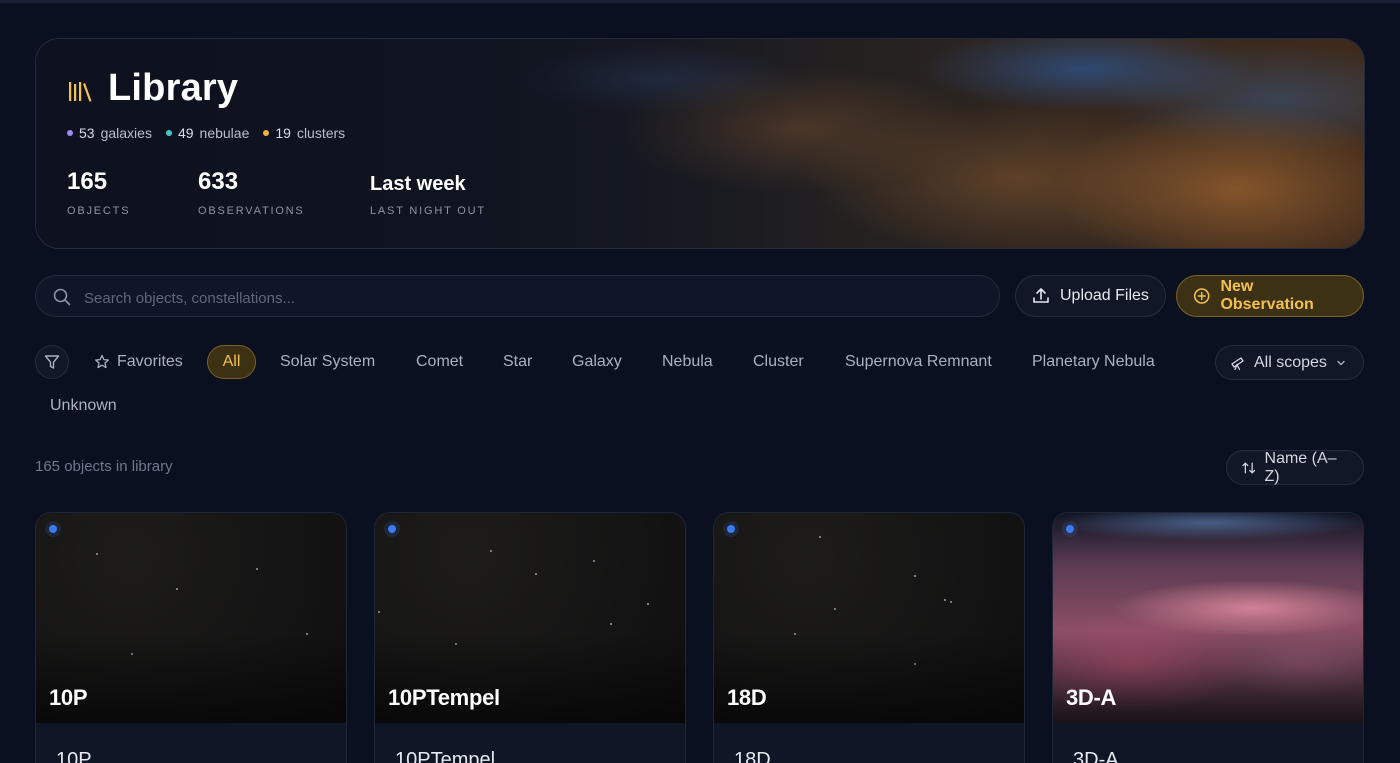 The height and width of the screenshot is (763, 1400). Describe the element at coordinates (80, 92) in the screenshot. I see `library-books-icon` at that location.